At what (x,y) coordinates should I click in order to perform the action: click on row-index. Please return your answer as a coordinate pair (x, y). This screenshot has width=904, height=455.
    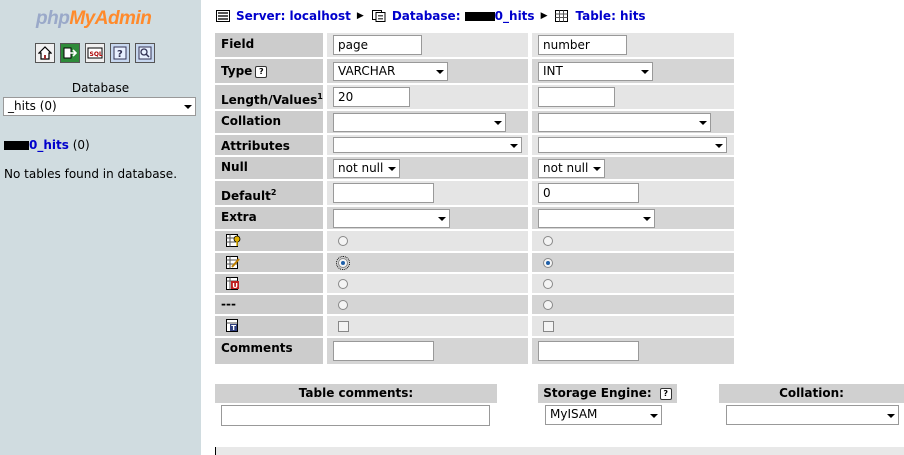
    Looking at the image, I should click on (474, 262).